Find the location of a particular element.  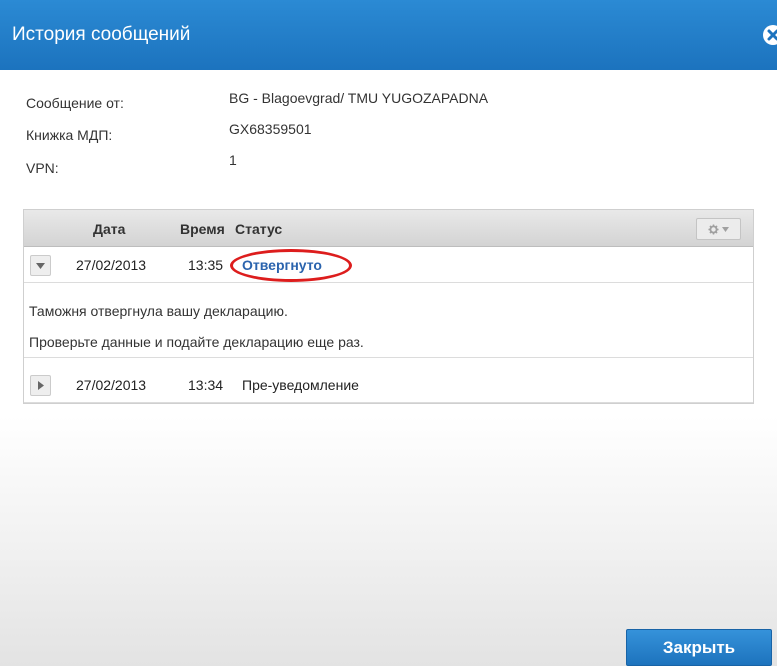

dialog-title: История сообщений is located at coordinates (101, 34).